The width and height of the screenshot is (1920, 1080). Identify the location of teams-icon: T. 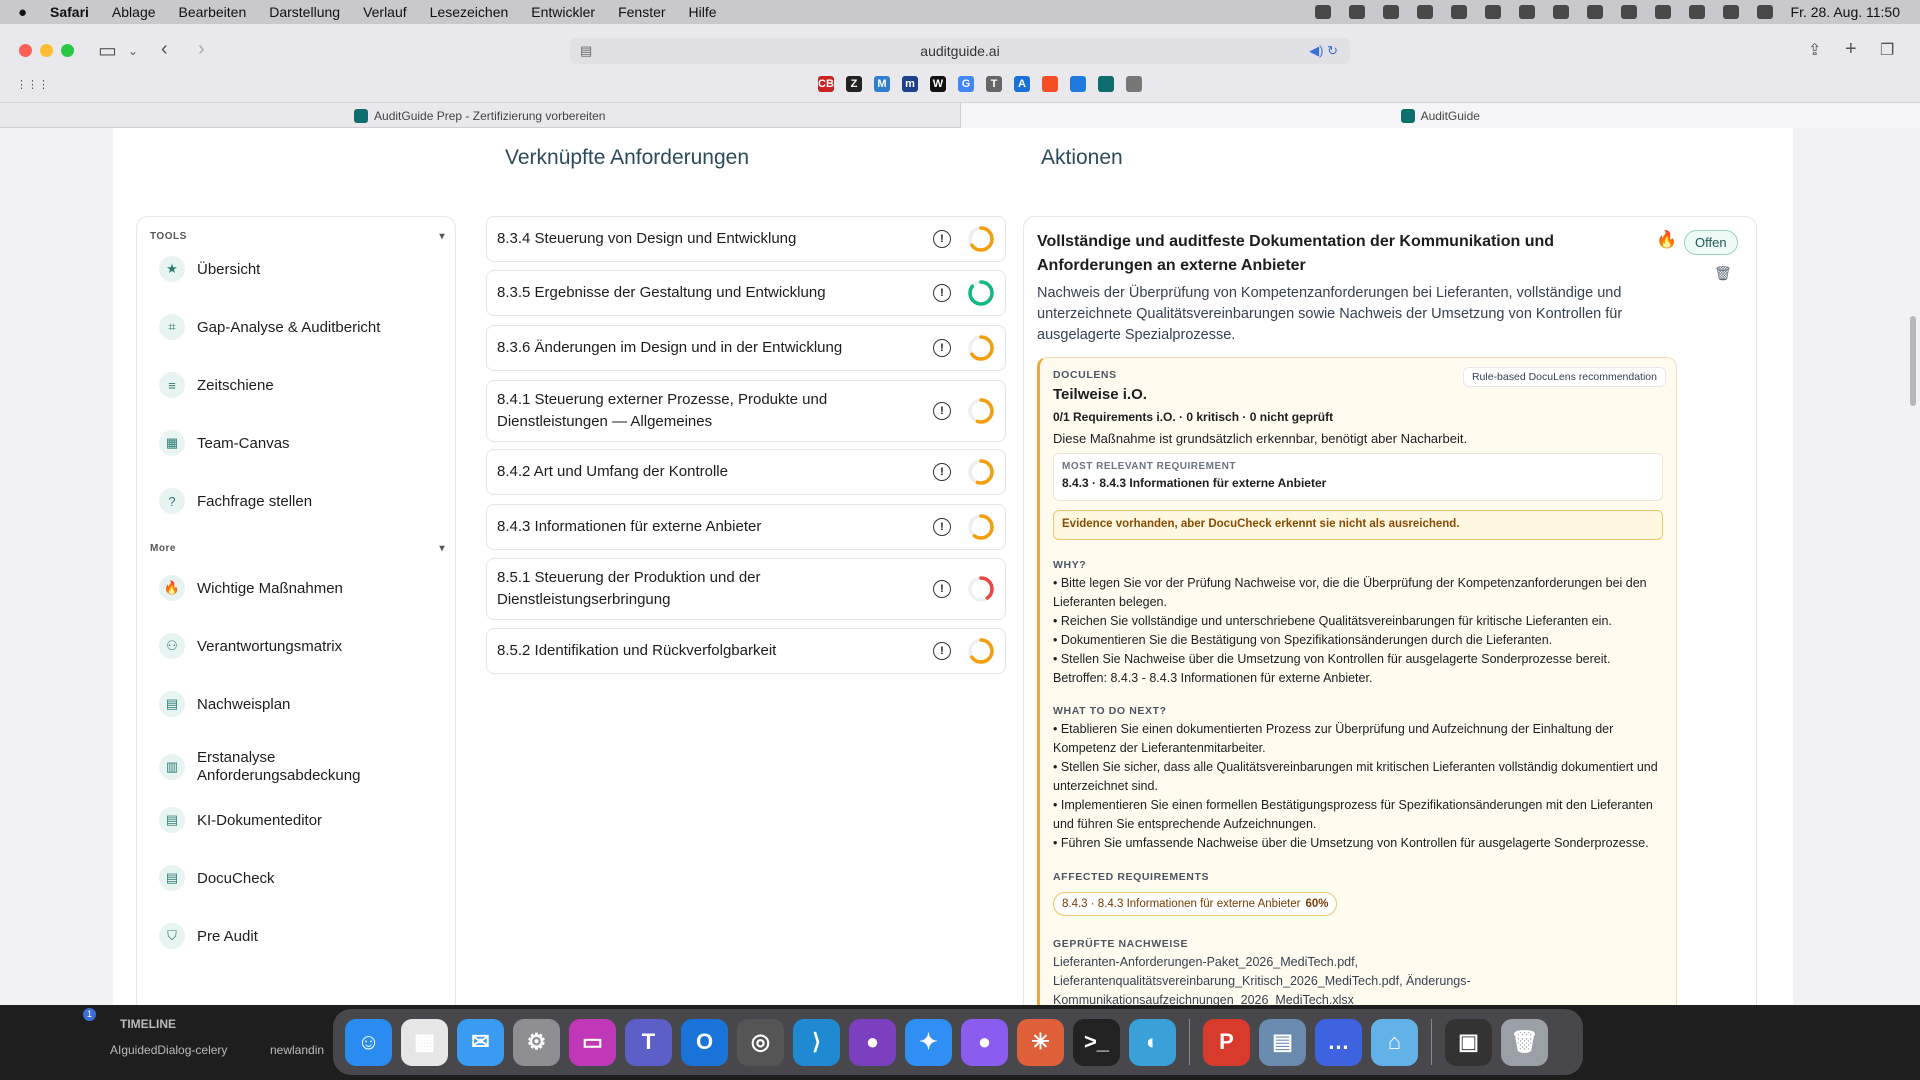
(648, 1042).